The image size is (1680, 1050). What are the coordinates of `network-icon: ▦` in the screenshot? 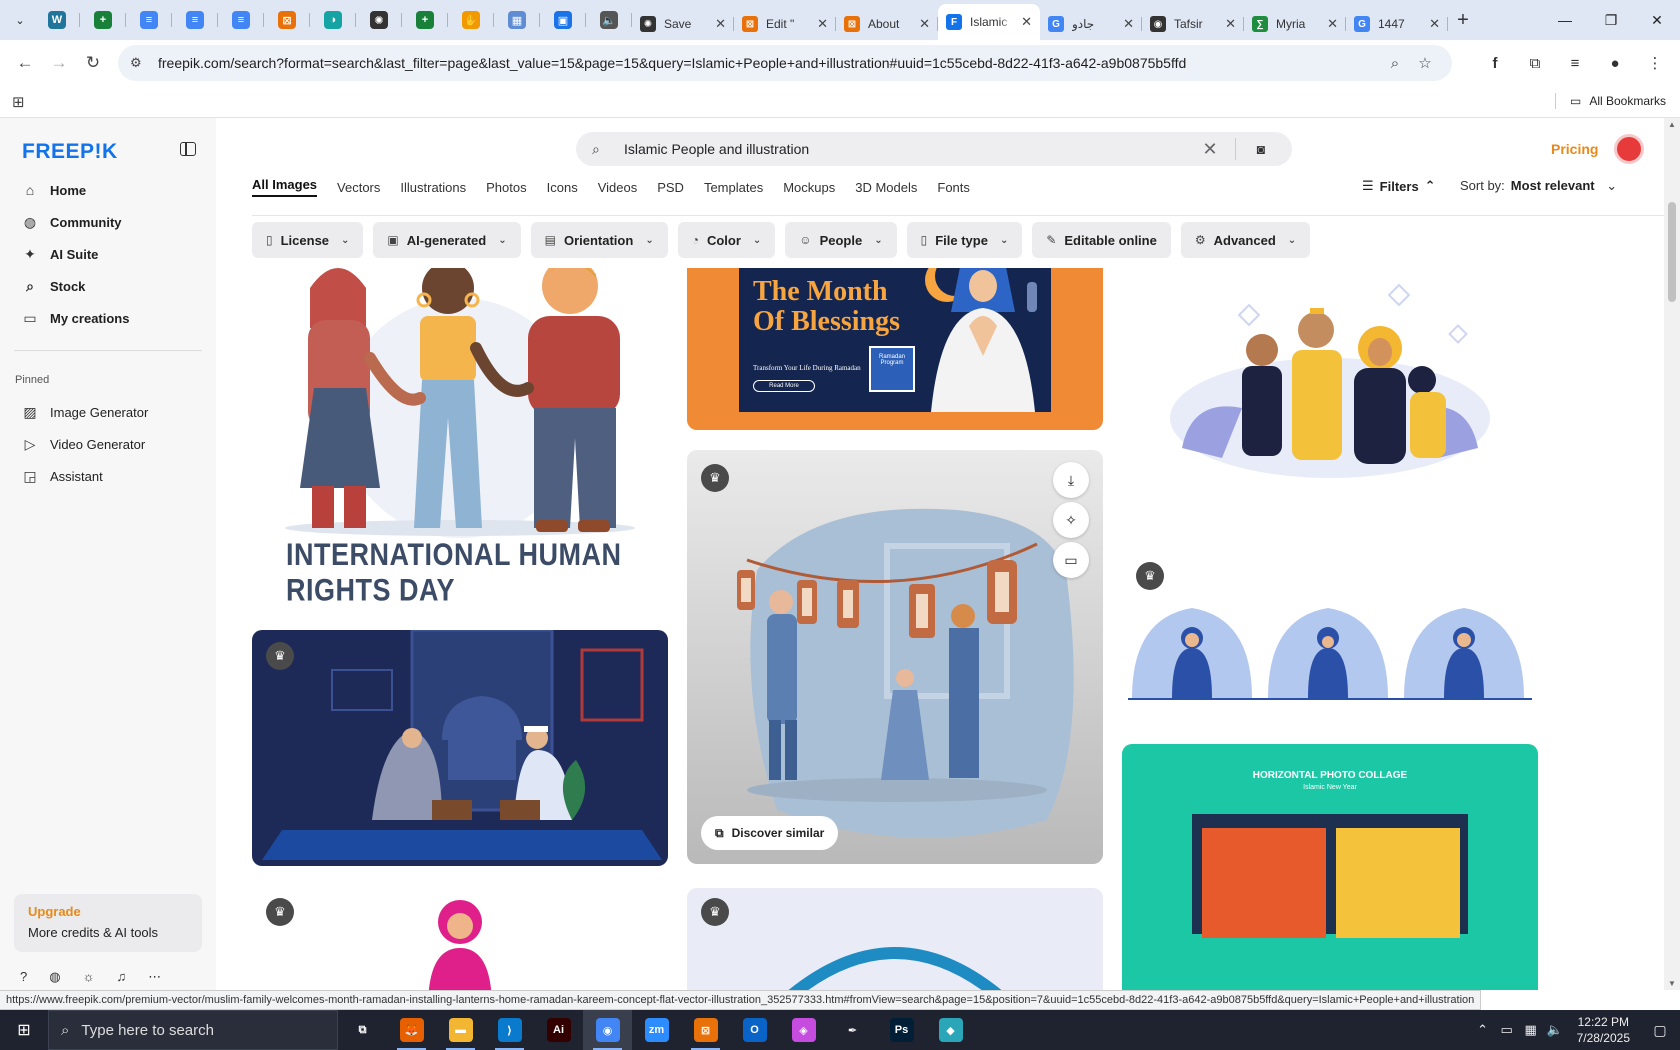 It's located at (1531, 1030).